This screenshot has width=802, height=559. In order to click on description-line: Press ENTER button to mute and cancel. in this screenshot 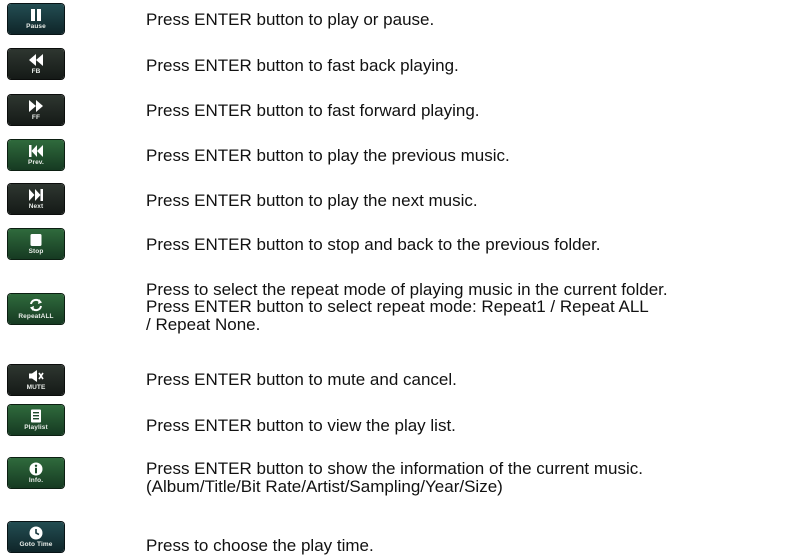, I will do `click(301, 379)`.